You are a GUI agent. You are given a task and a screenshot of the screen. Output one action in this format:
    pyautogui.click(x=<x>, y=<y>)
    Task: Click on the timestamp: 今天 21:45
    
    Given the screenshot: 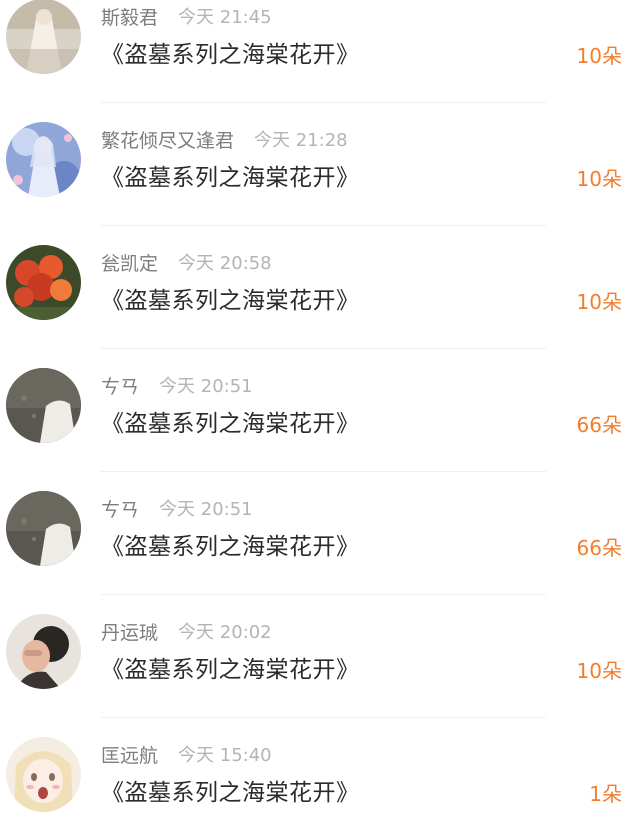 What is the action you would take?
    pyautogui.click(x=225, y=17)
    